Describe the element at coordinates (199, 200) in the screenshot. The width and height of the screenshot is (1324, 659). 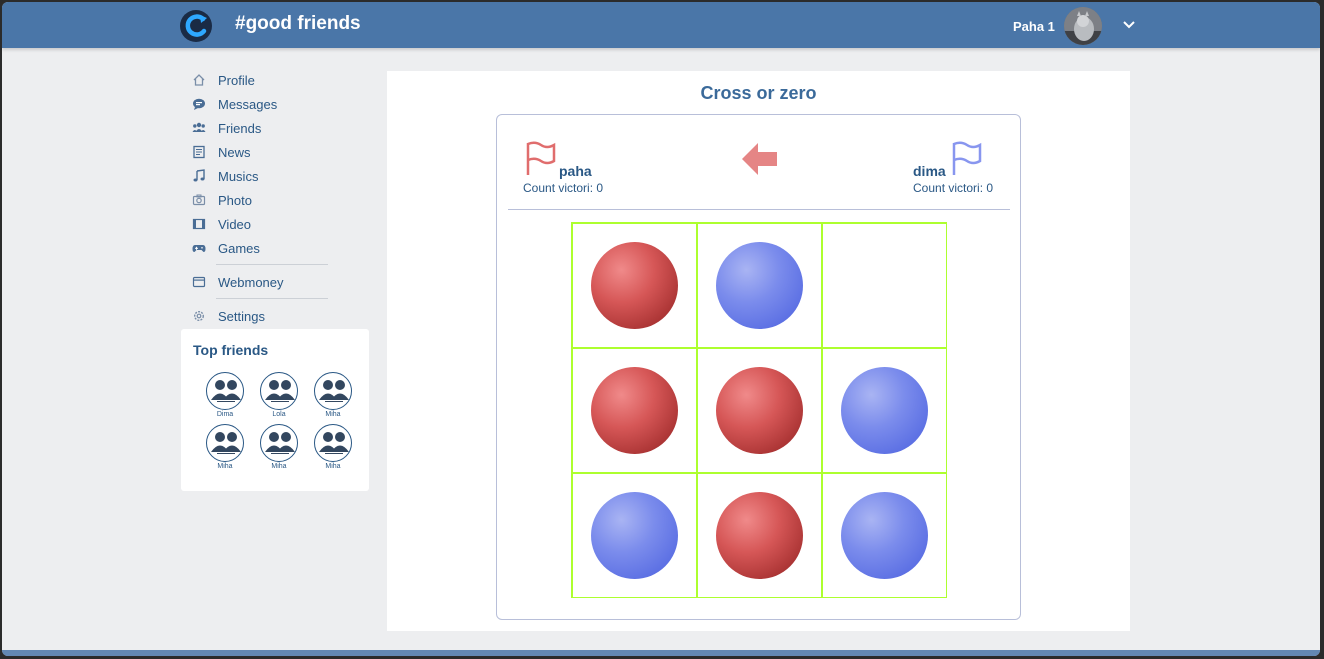
I see `camera-icon` at that location.